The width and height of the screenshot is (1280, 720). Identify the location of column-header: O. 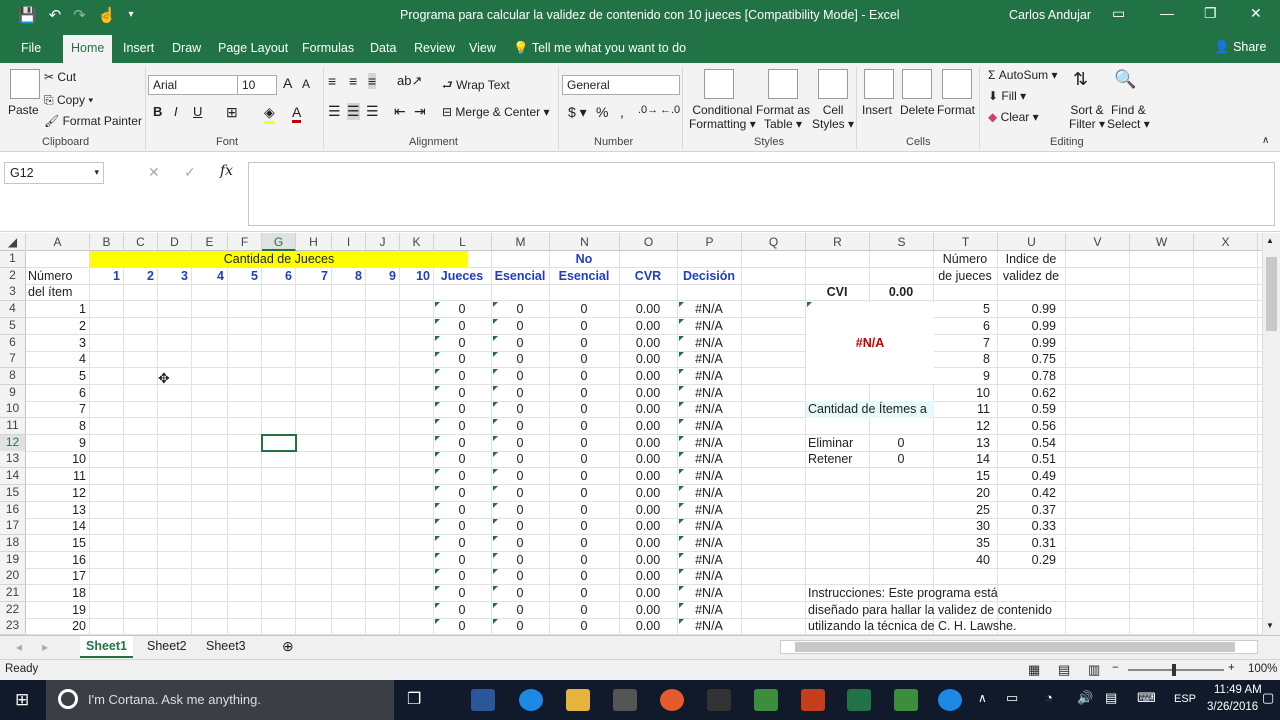
(649, 242).